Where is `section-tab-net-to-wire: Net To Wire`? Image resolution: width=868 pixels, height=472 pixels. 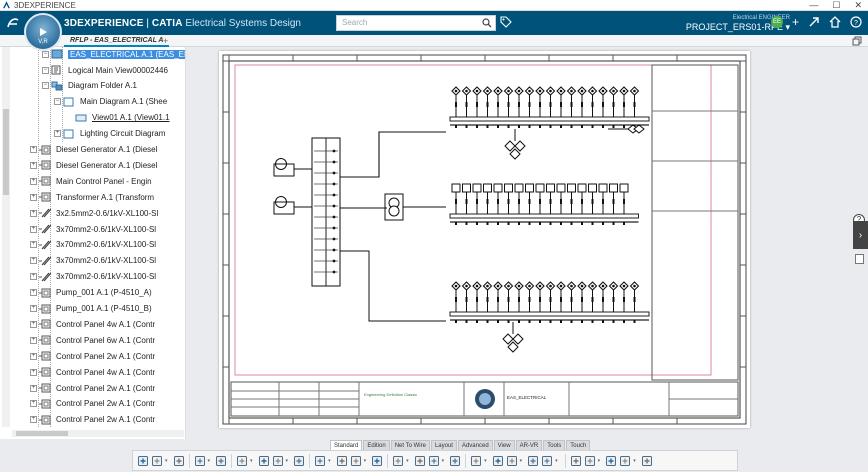 section-tab-net-to-wire: Net To Wire is located at coordinates (410, 445).